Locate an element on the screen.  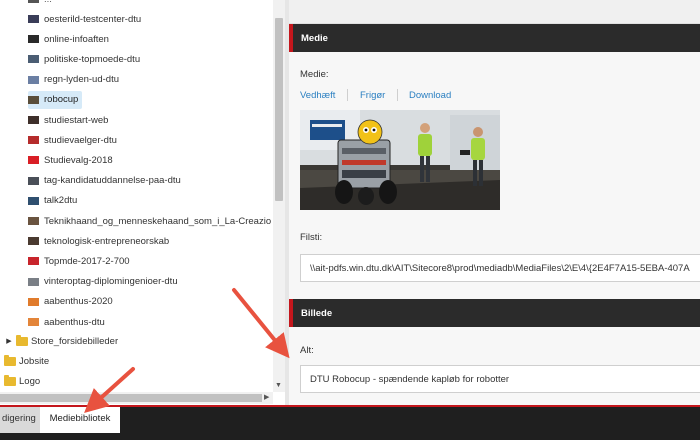
tree-item: aabenthus-dtu is located at coordinates (66, 322).